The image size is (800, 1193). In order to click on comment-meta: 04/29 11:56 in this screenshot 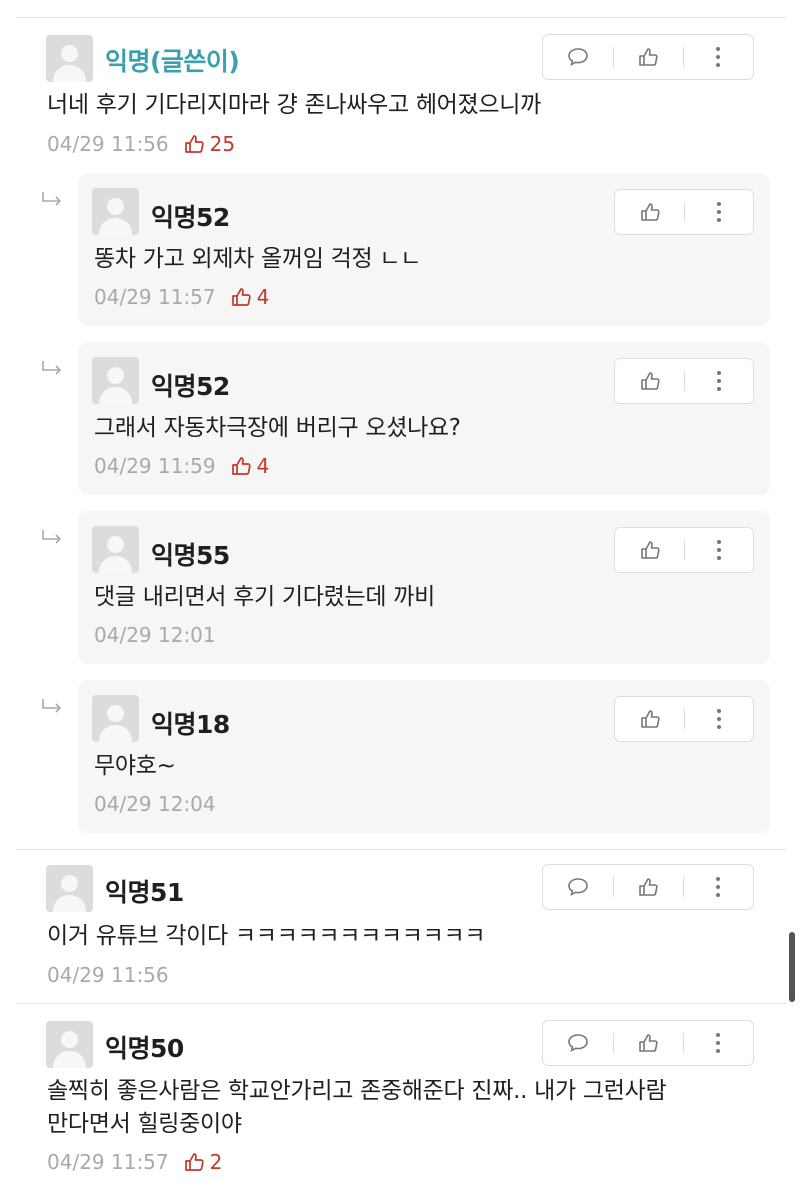, I will do `click(108, 975)`.